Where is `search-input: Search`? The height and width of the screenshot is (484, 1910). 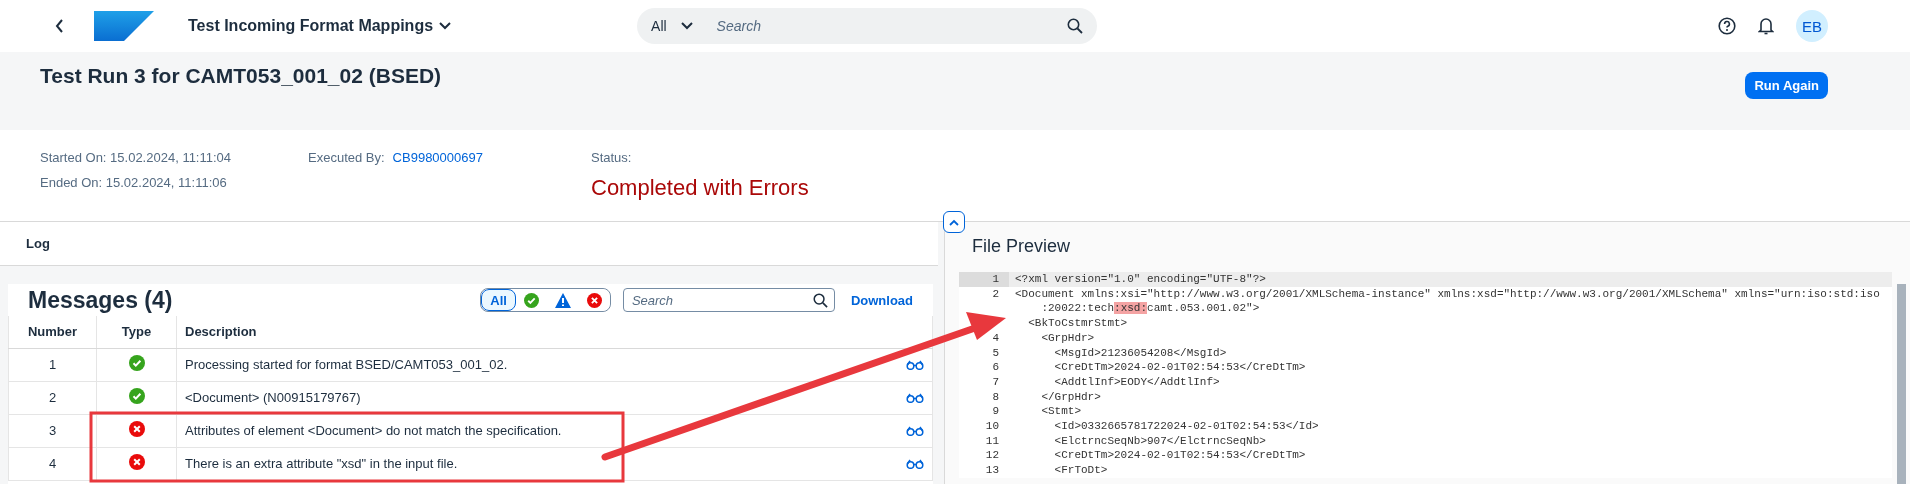 search-input: Search is located at coordinates (891, 26).